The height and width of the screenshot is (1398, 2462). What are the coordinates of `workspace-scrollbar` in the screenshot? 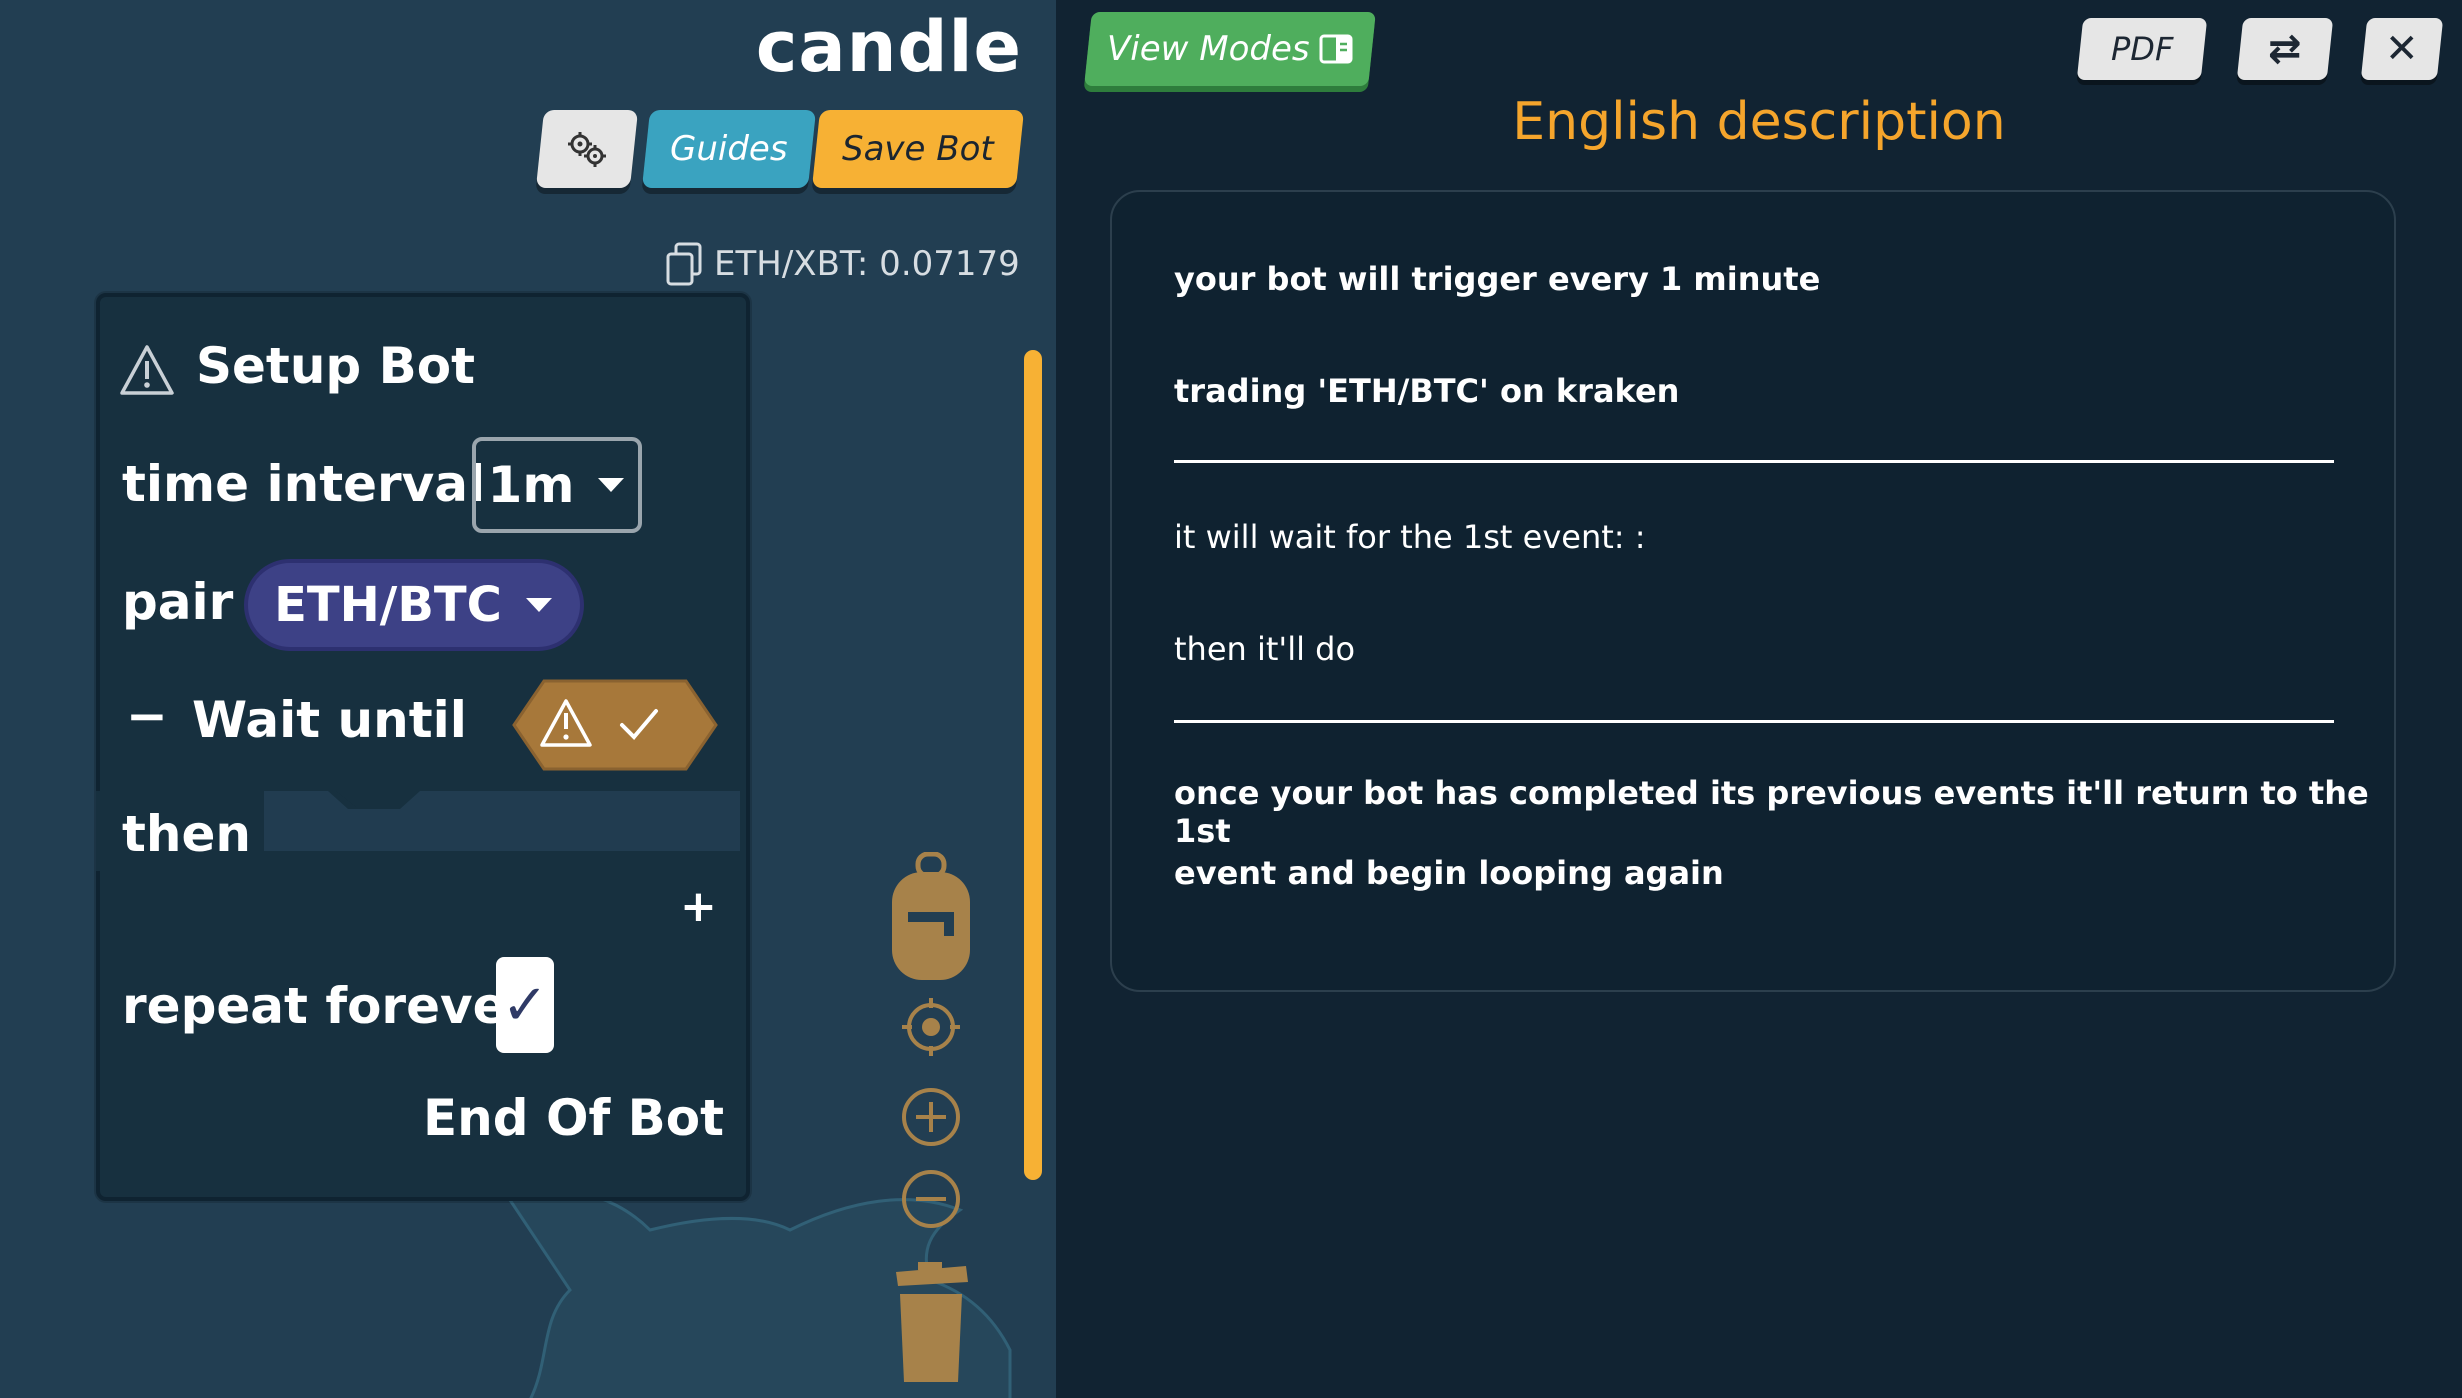 It's located at (1033, 765).